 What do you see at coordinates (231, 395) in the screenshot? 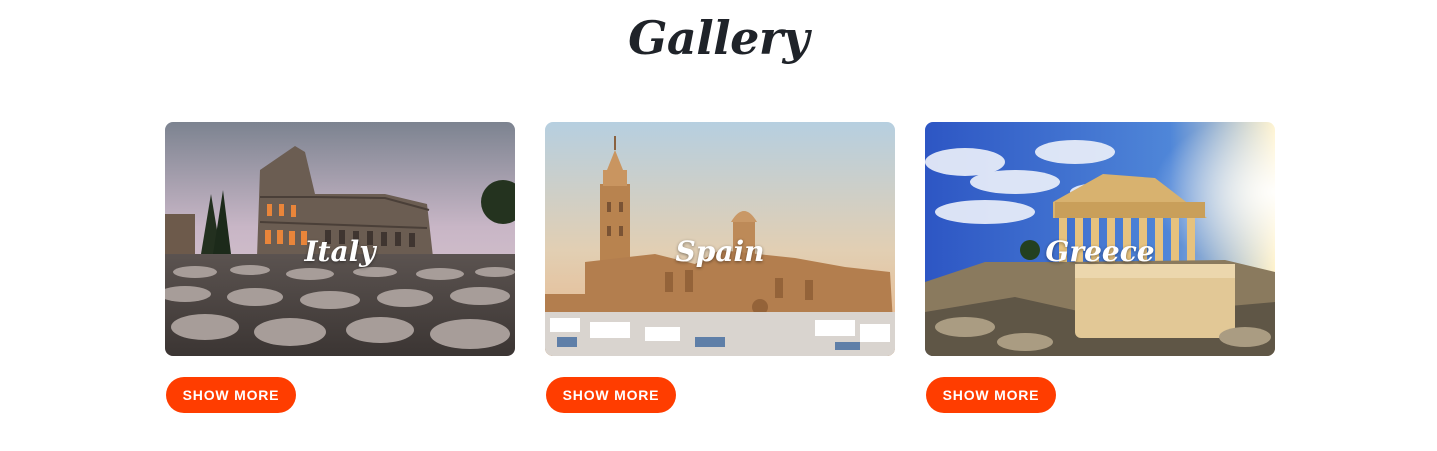
I see `show-more-button-italy: SHOW MORE` at bounding box center [231, 395].